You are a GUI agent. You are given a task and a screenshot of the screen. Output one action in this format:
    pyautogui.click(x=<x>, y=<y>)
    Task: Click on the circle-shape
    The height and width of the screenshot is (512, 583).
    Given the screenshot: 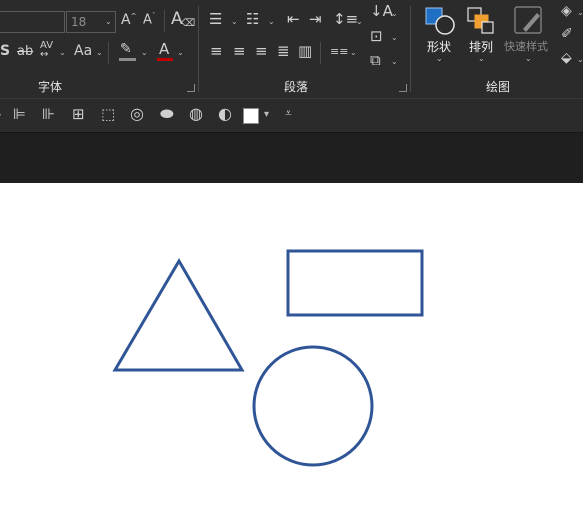 What is the action you would take?
    pyautogui.click(x=313, y=406)
    